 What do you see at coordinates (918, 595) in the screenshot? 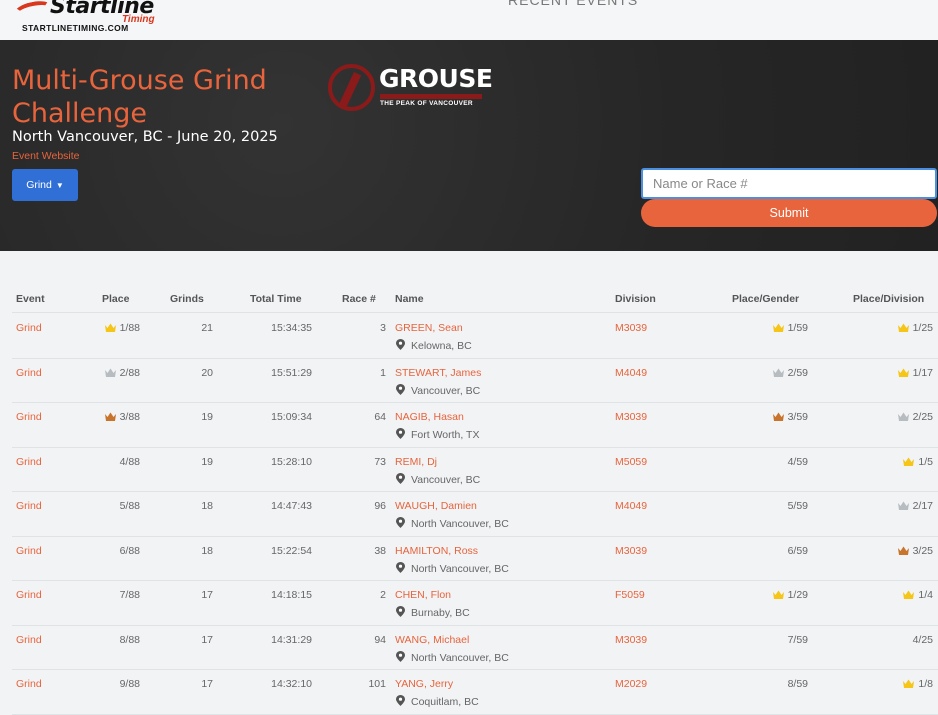
I see `place-division-cell: 1/4` at bounding box center [918, 595].